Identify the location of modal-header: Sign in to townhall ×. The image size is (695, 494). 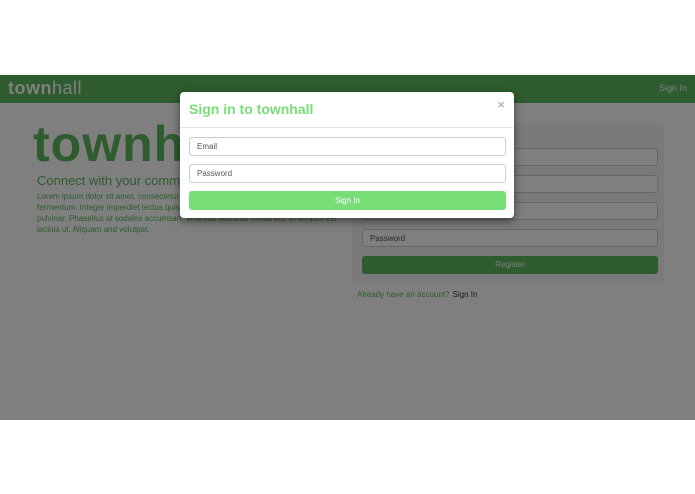
(347, 110).